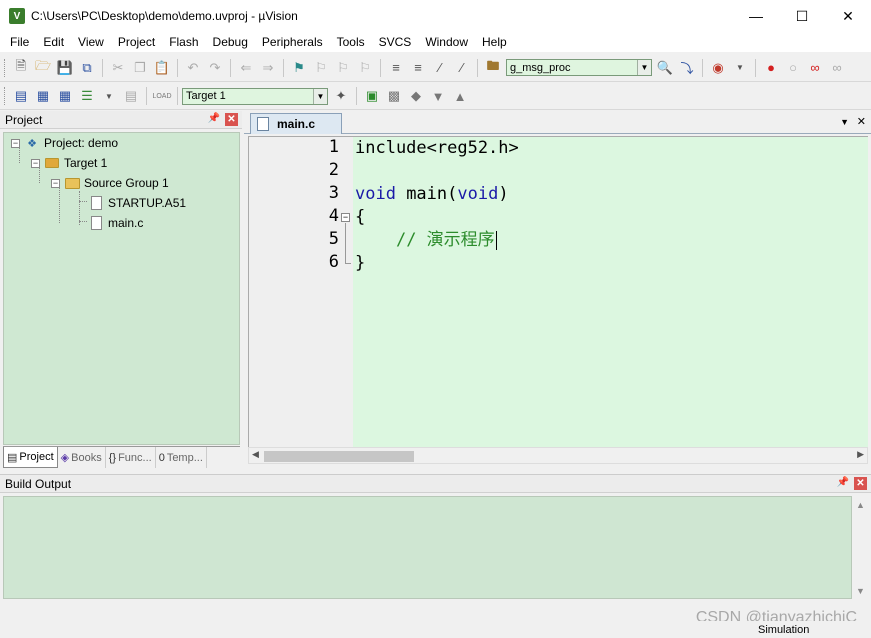 This screenshot has width=871, height=638. What do you see at coordinates (395, 42) in the screenshot?
I see `menu-svcs: SVCS` at bounding box center [395, 42].